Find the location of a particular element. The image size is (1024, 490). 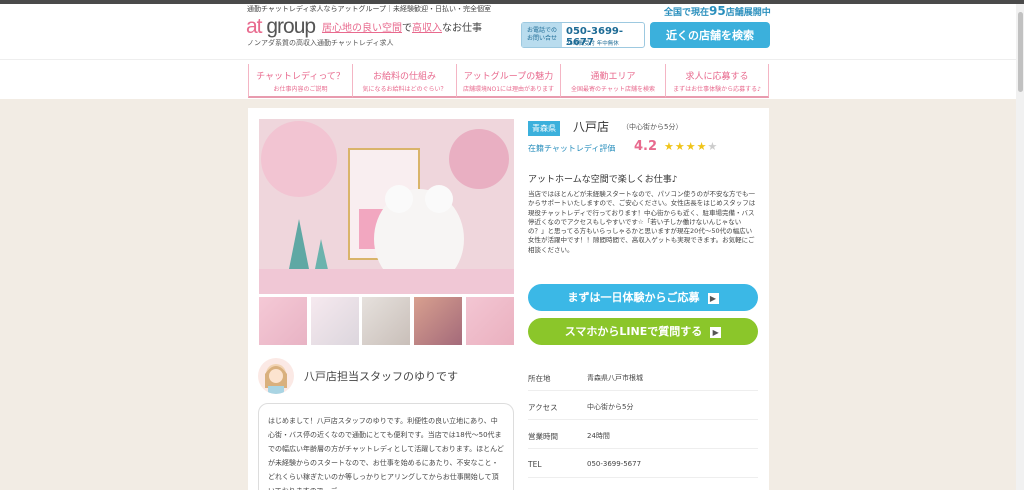

phone-hours: 24時間受付 年中無休 is located at coordinates (592, 44).